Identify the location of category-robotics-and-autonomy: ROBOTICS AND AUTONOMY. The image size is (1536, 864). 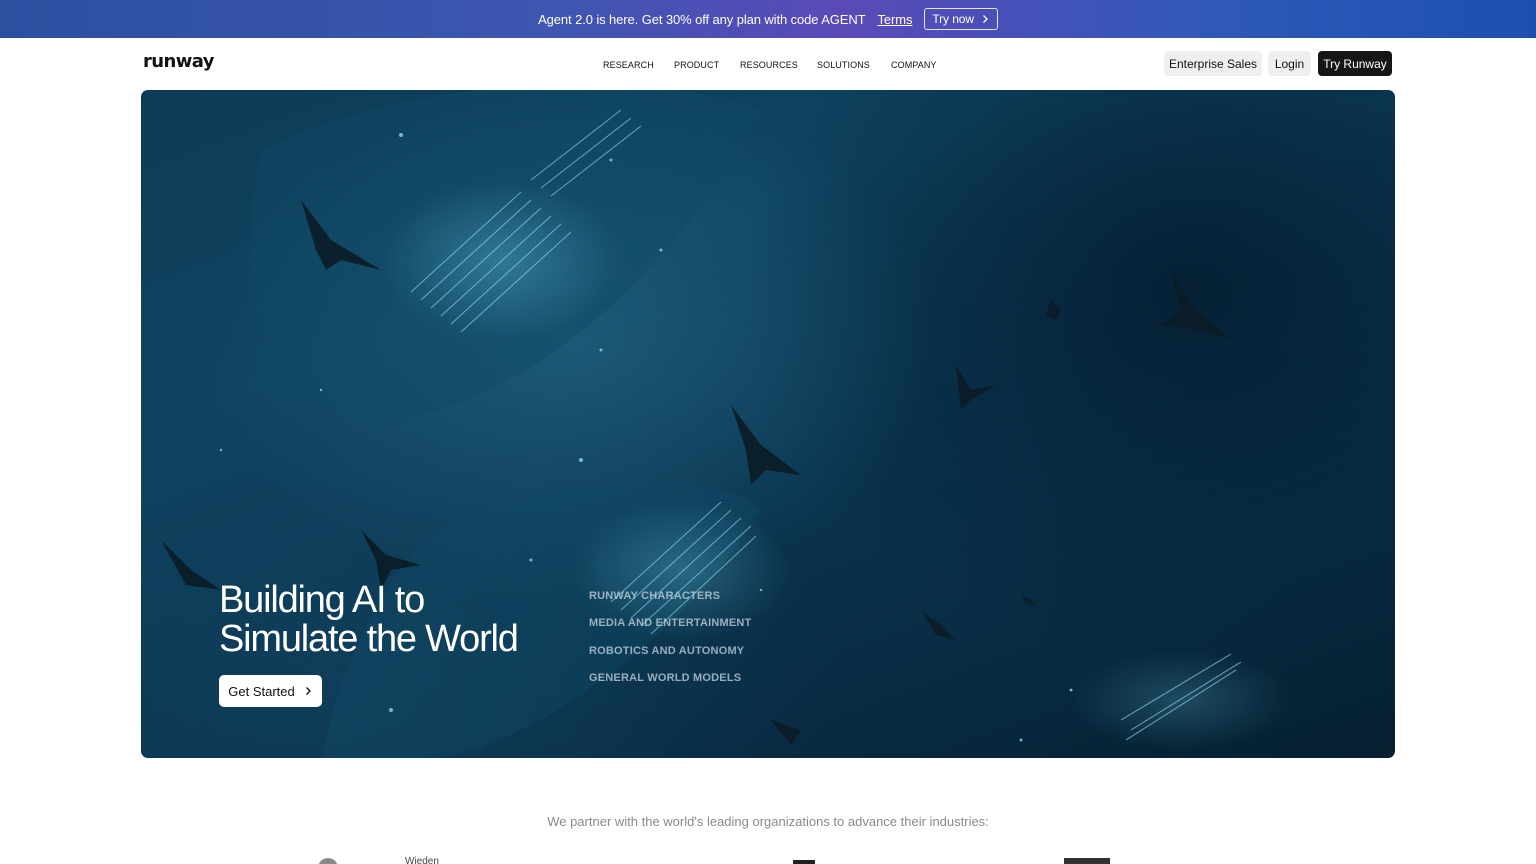
(670, 658).